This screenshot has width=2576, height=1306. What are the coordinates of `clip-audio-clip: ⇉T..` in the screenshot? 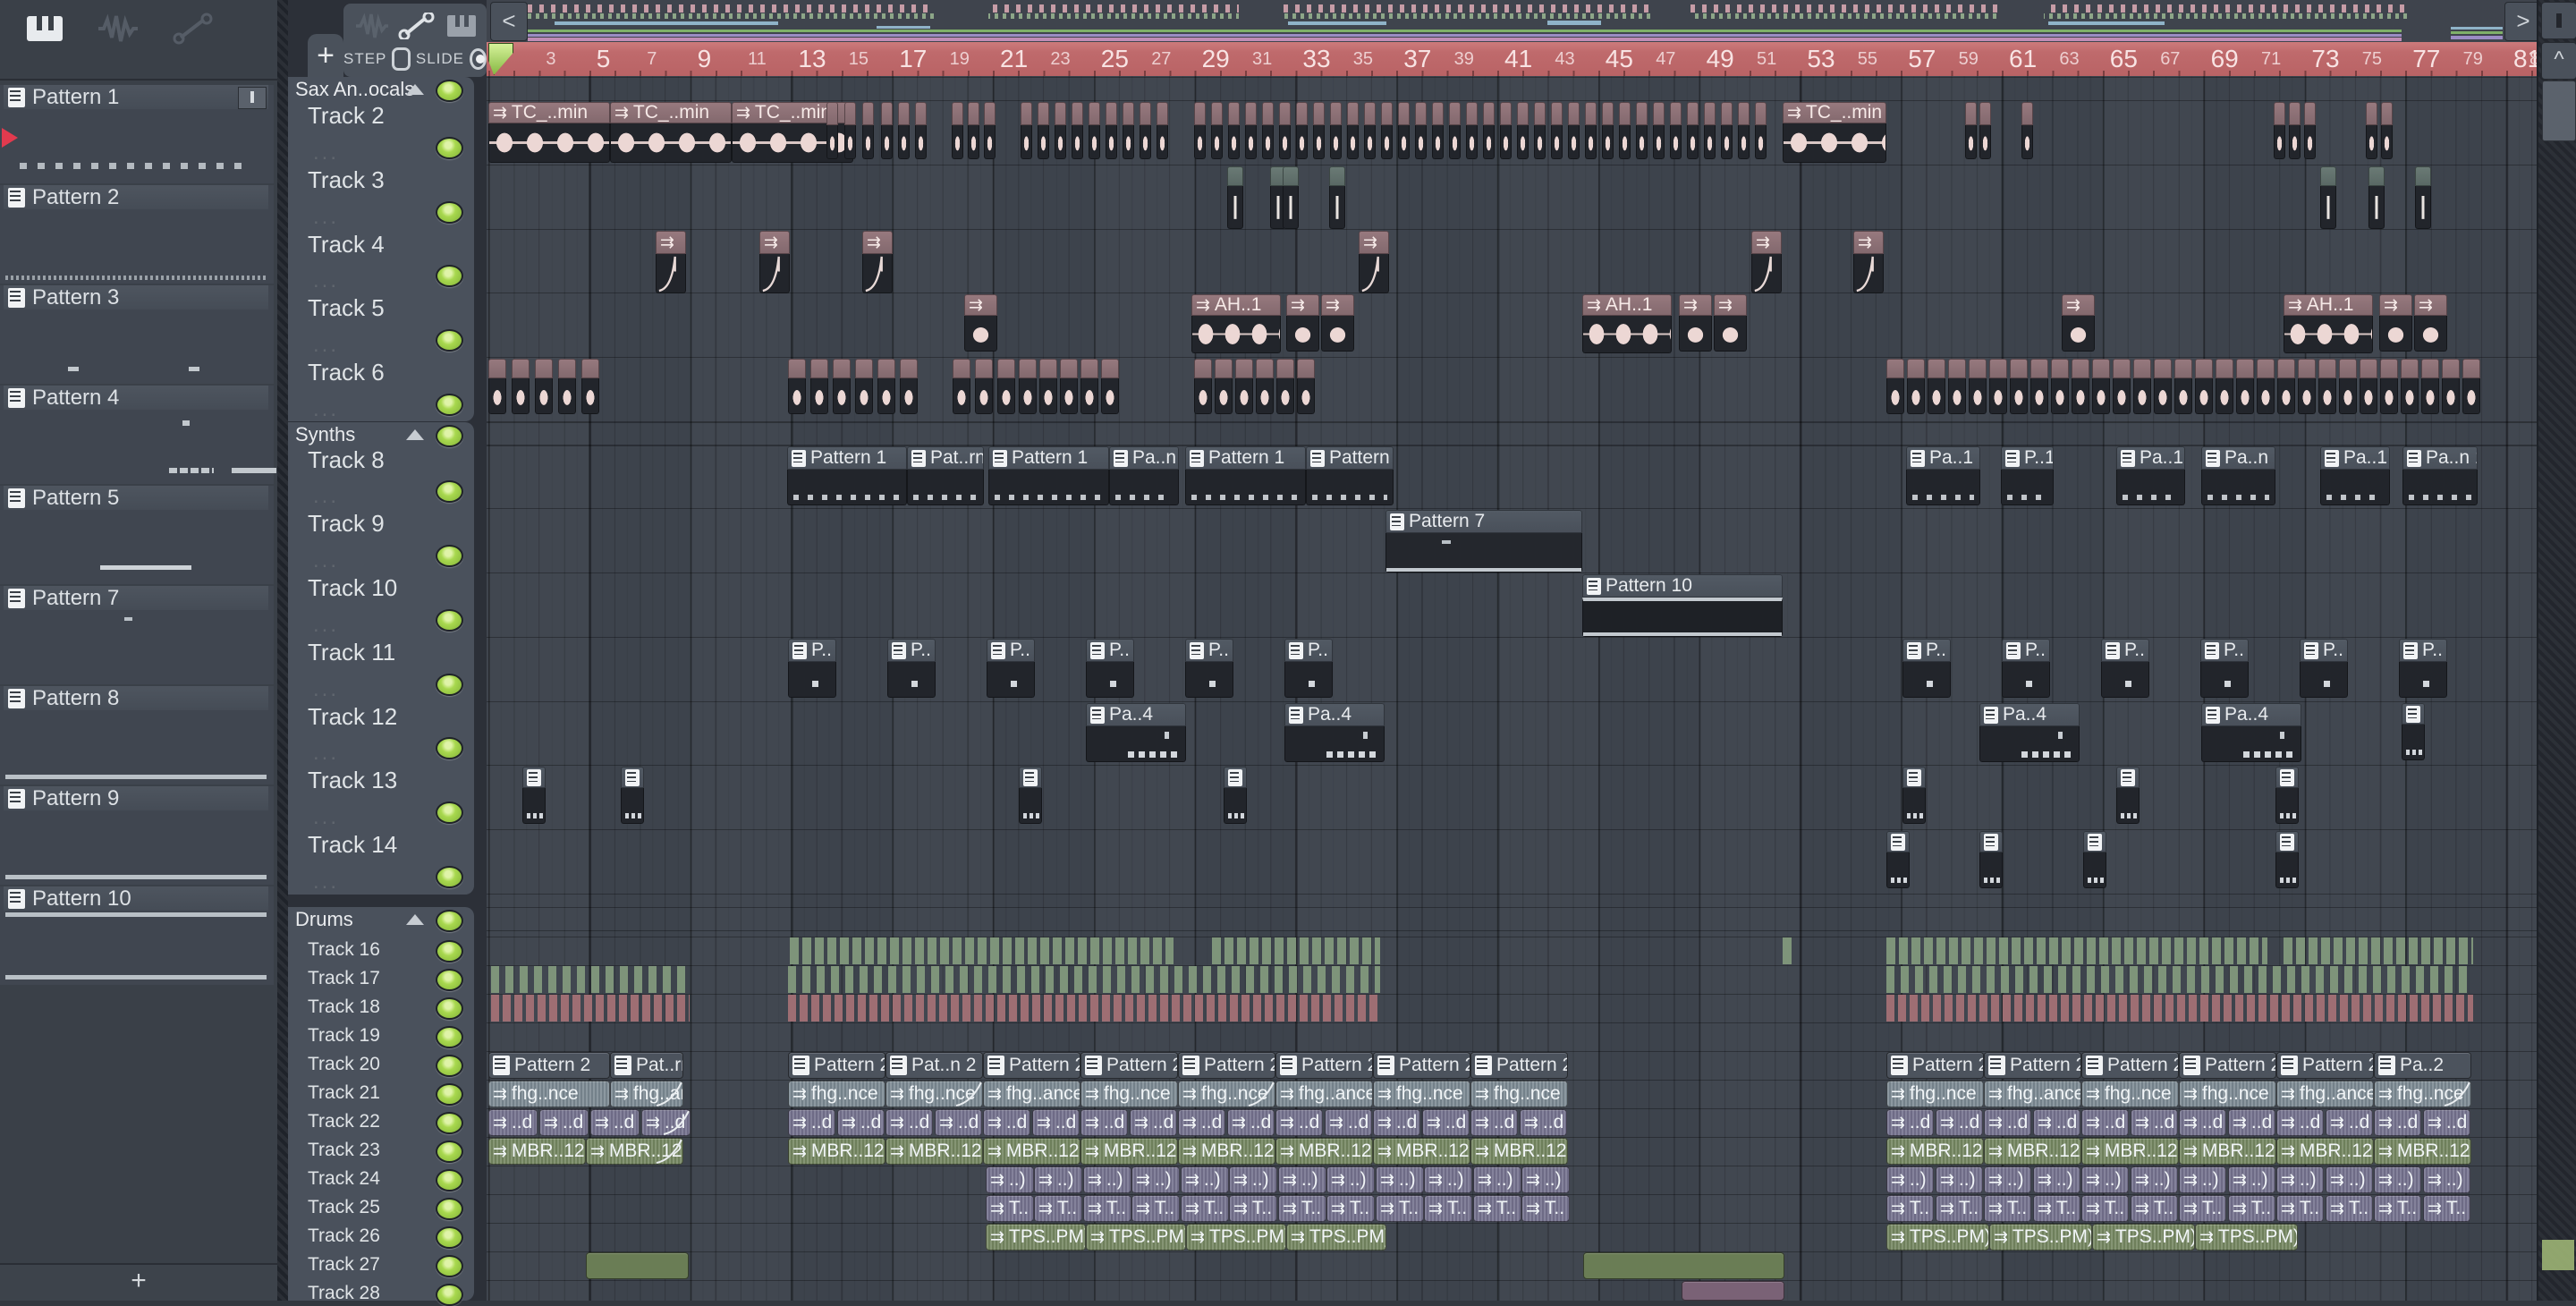 It's located at (1959, 1208).